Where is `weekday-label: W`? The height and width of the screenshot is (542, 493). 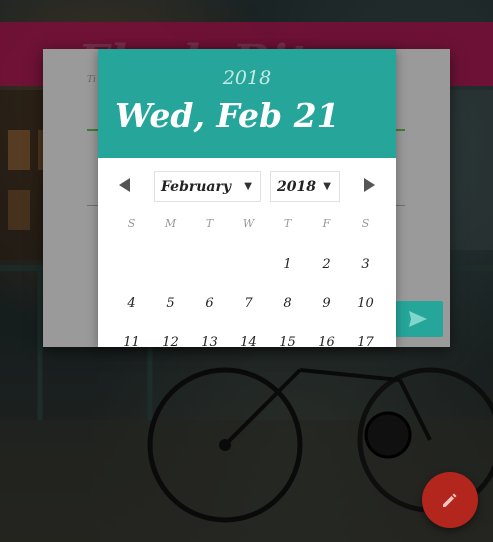 weekday-label: W is located at coordinates (248, 223).